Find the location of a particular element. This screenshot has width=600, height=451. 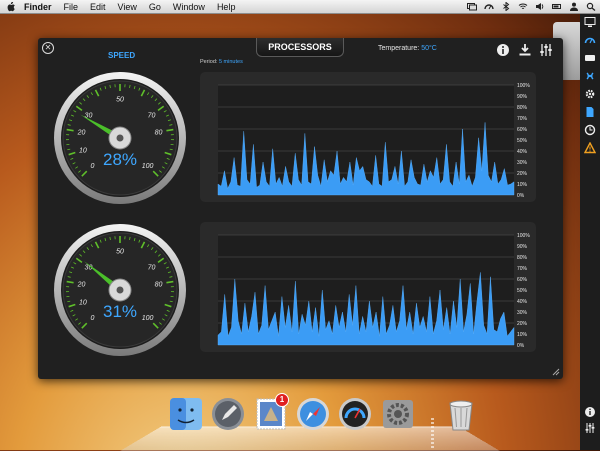

dock-launchpad is located at coordinates (228, 414).